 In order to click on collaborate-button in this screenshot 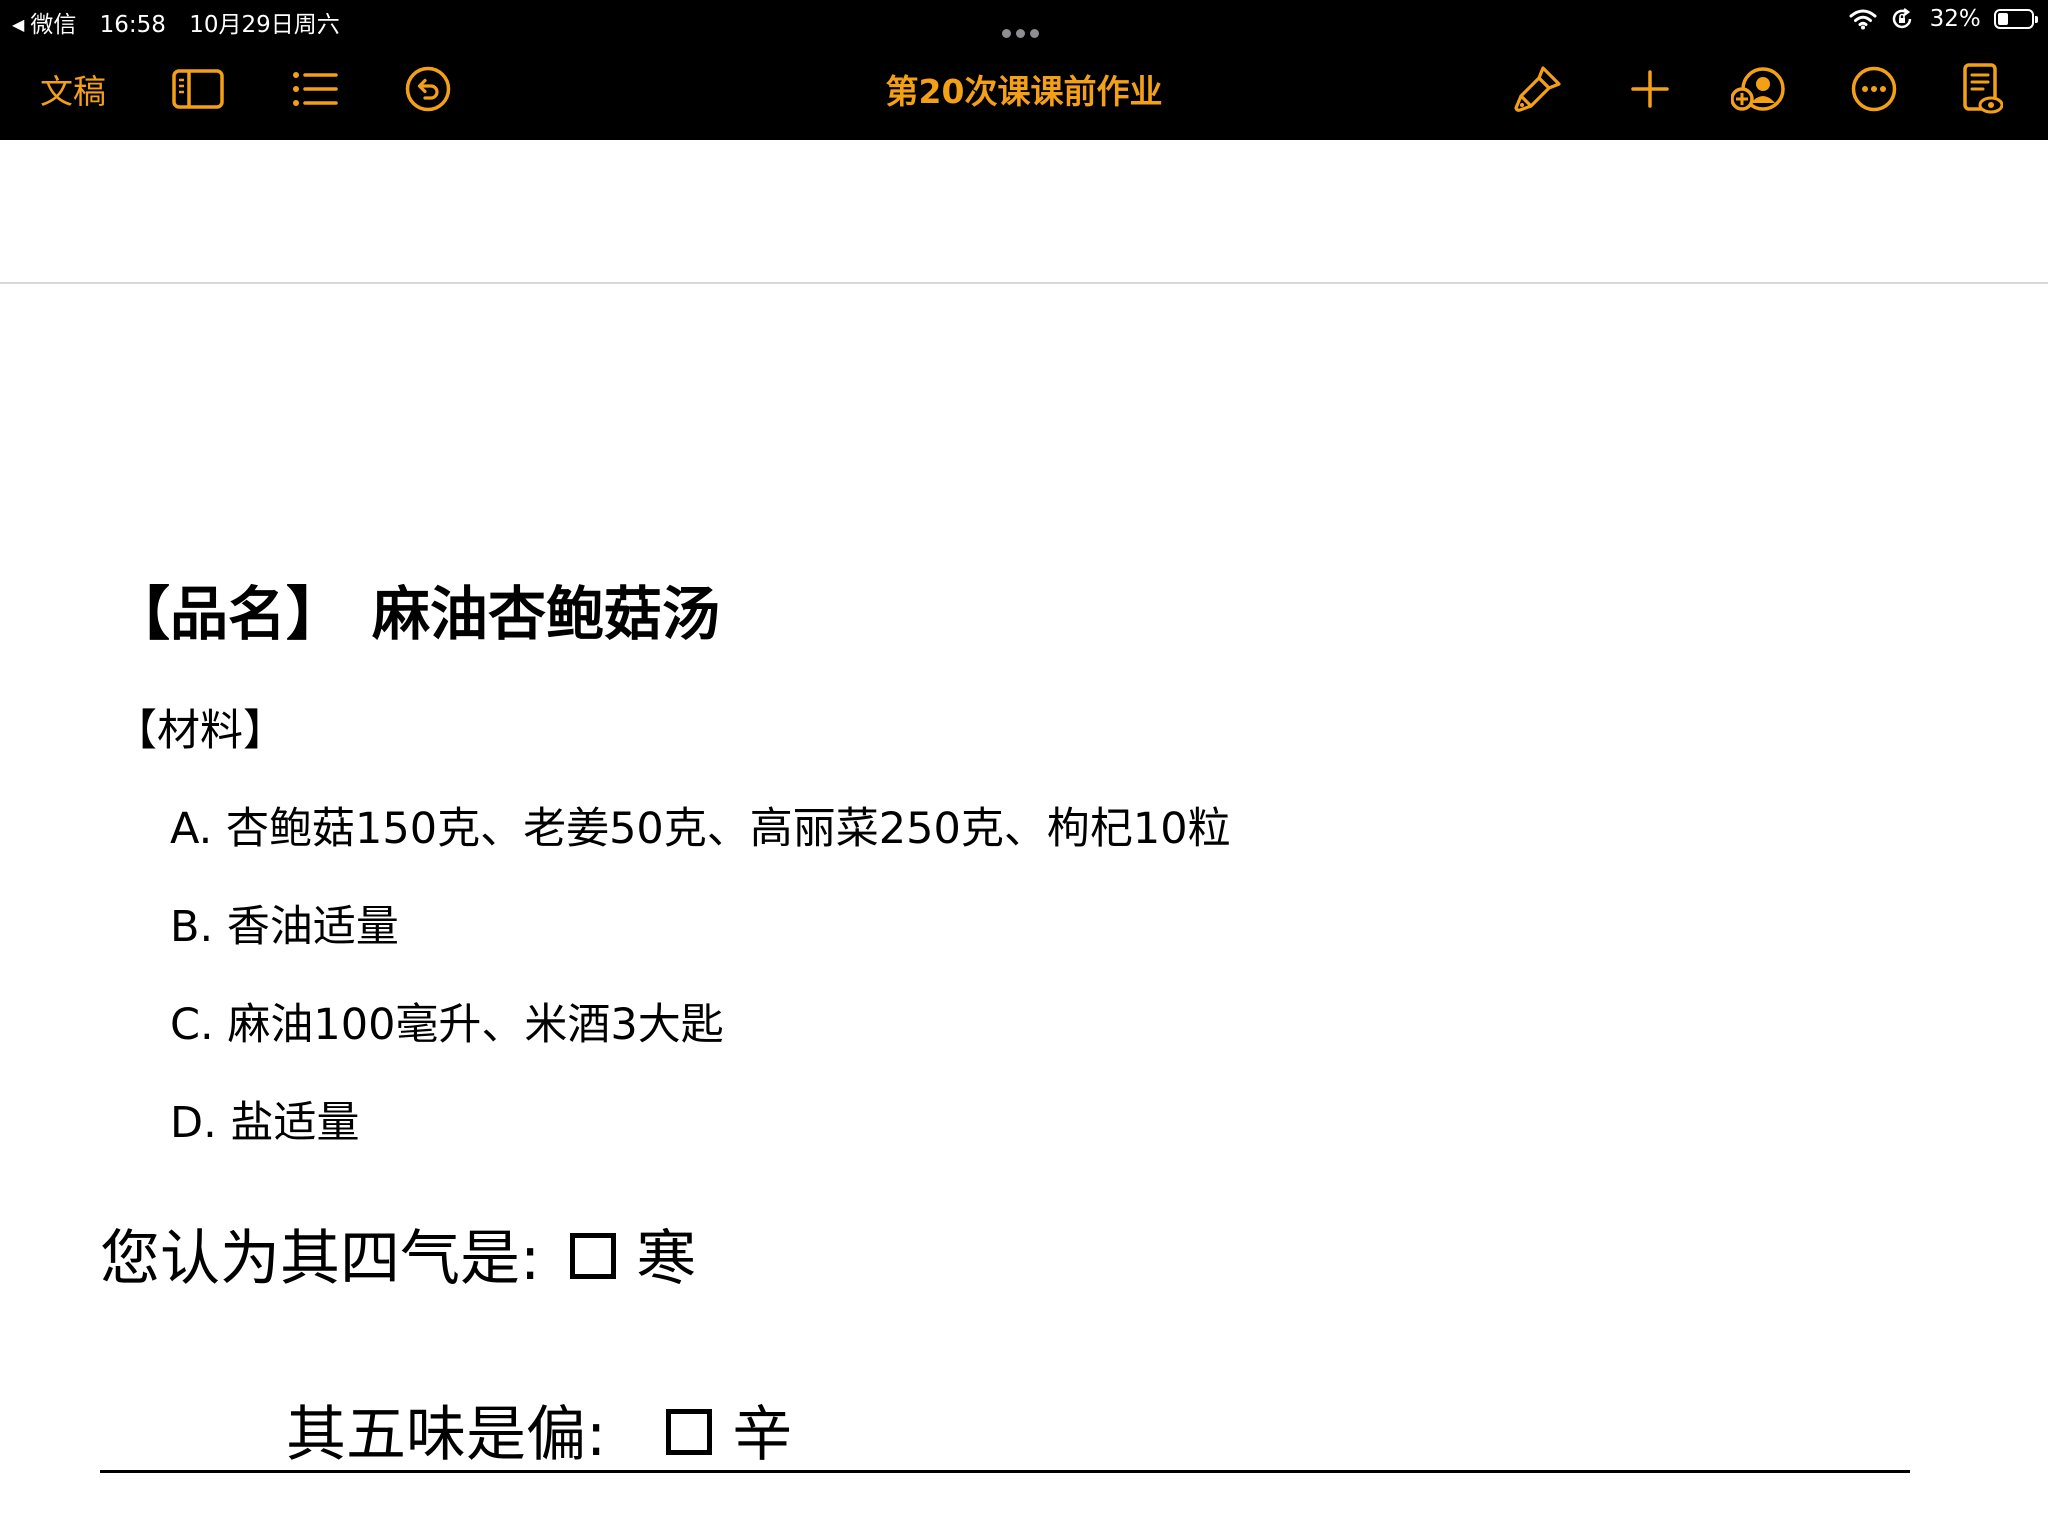, I will do `click(1759, 89)`.